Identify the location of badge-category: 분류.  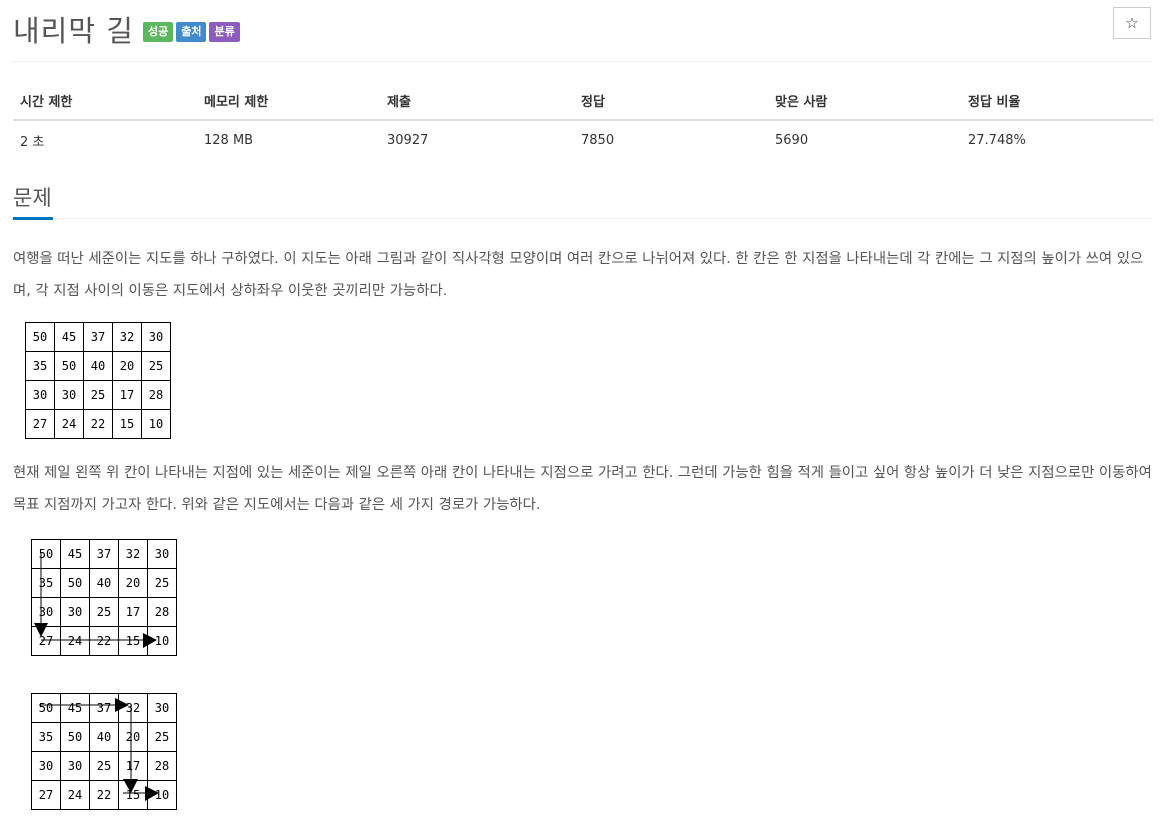
(224, 32).